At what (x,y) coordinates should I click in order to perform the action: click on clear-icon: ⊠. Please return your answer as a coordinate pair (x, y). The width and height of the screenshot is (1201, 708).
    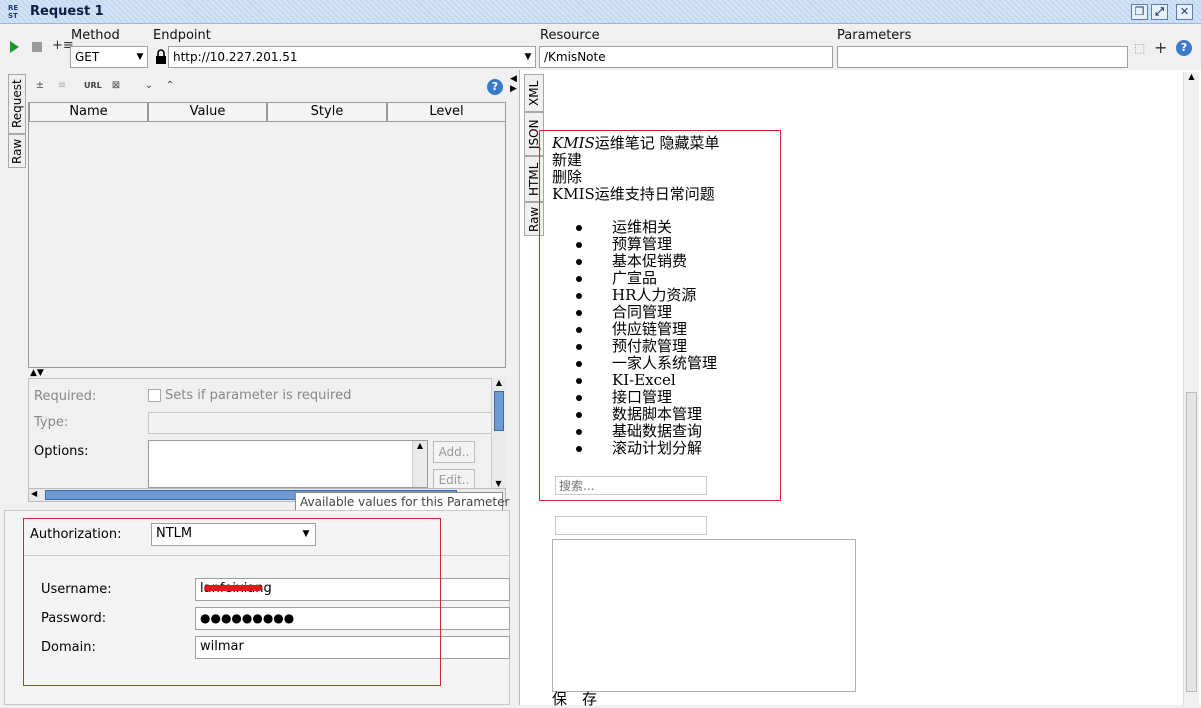
    Looking at the image, I should click on (116, 86).